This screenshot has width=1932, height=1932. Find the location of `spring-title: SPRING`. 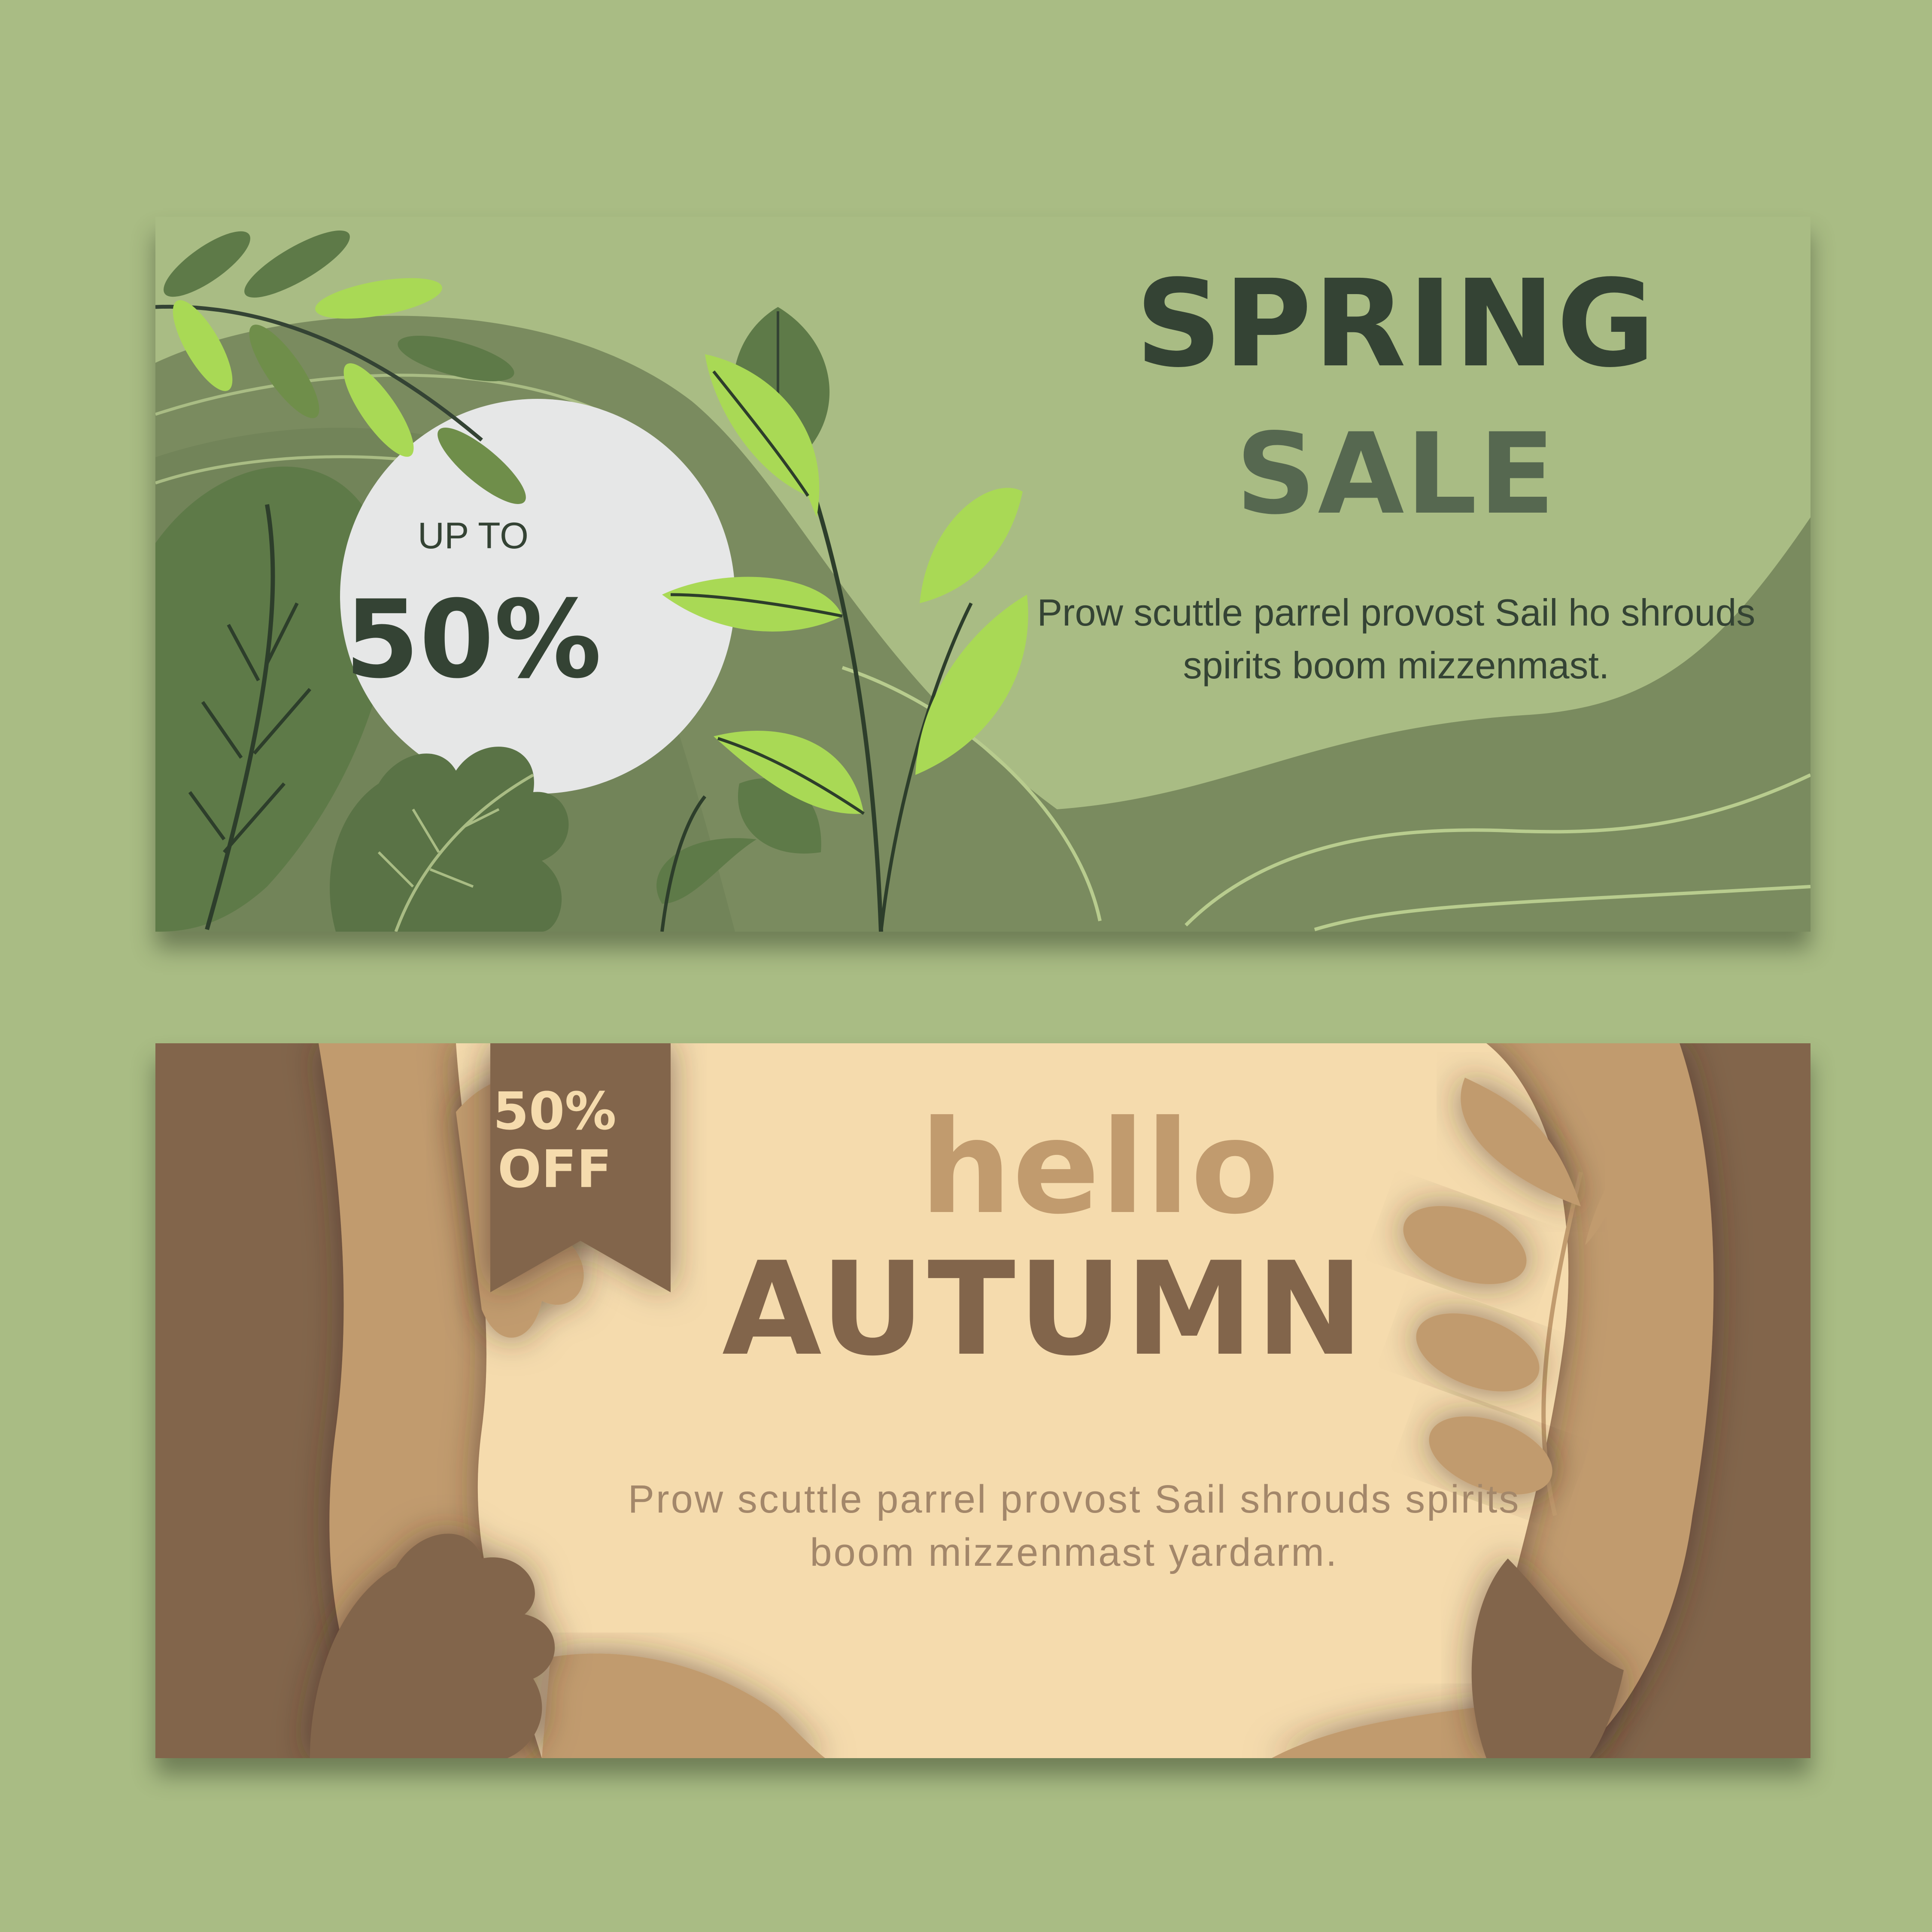

spring-title: SPRING is located at coordinates (1396, 324).